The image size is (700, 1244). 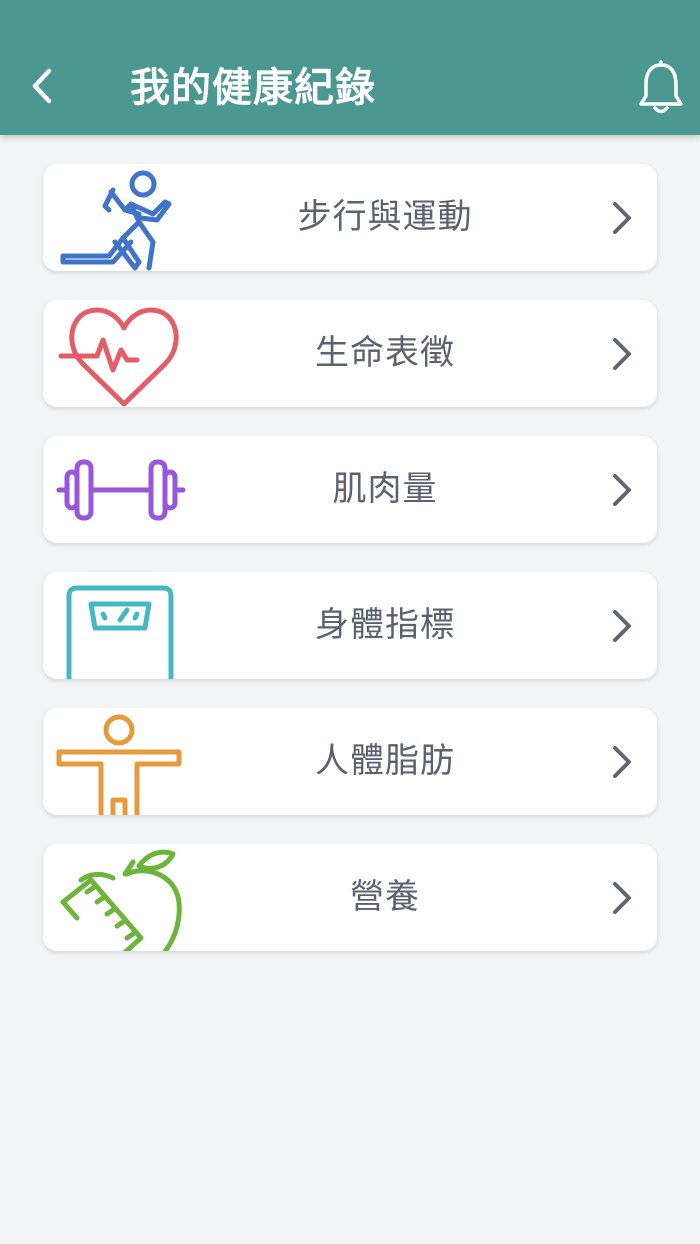 I want to click on category-label: 生命表徵, so click(x=385, y=353).